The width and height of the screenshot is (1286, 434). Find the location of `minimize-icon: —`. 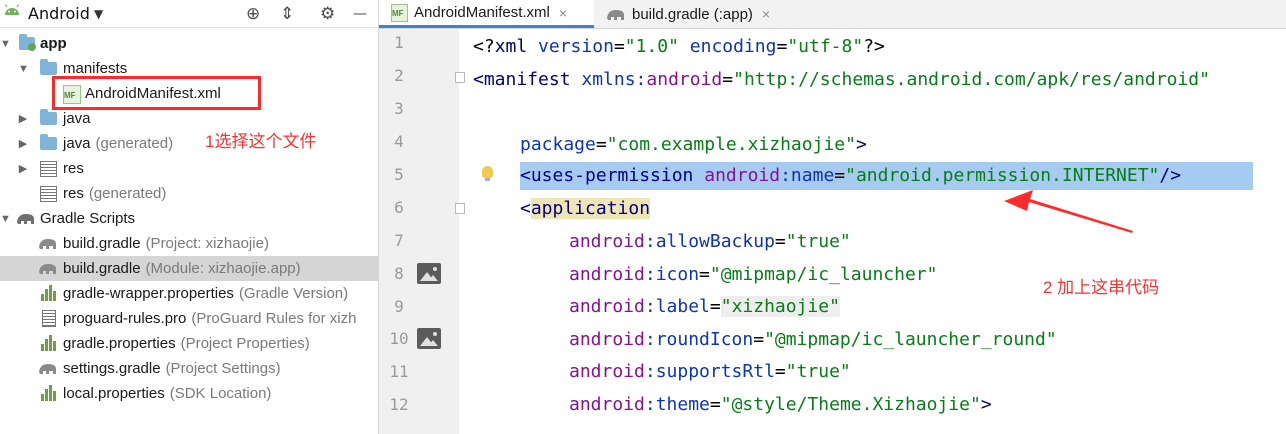

minimize-icon: — is located at coordinates (360, 13).